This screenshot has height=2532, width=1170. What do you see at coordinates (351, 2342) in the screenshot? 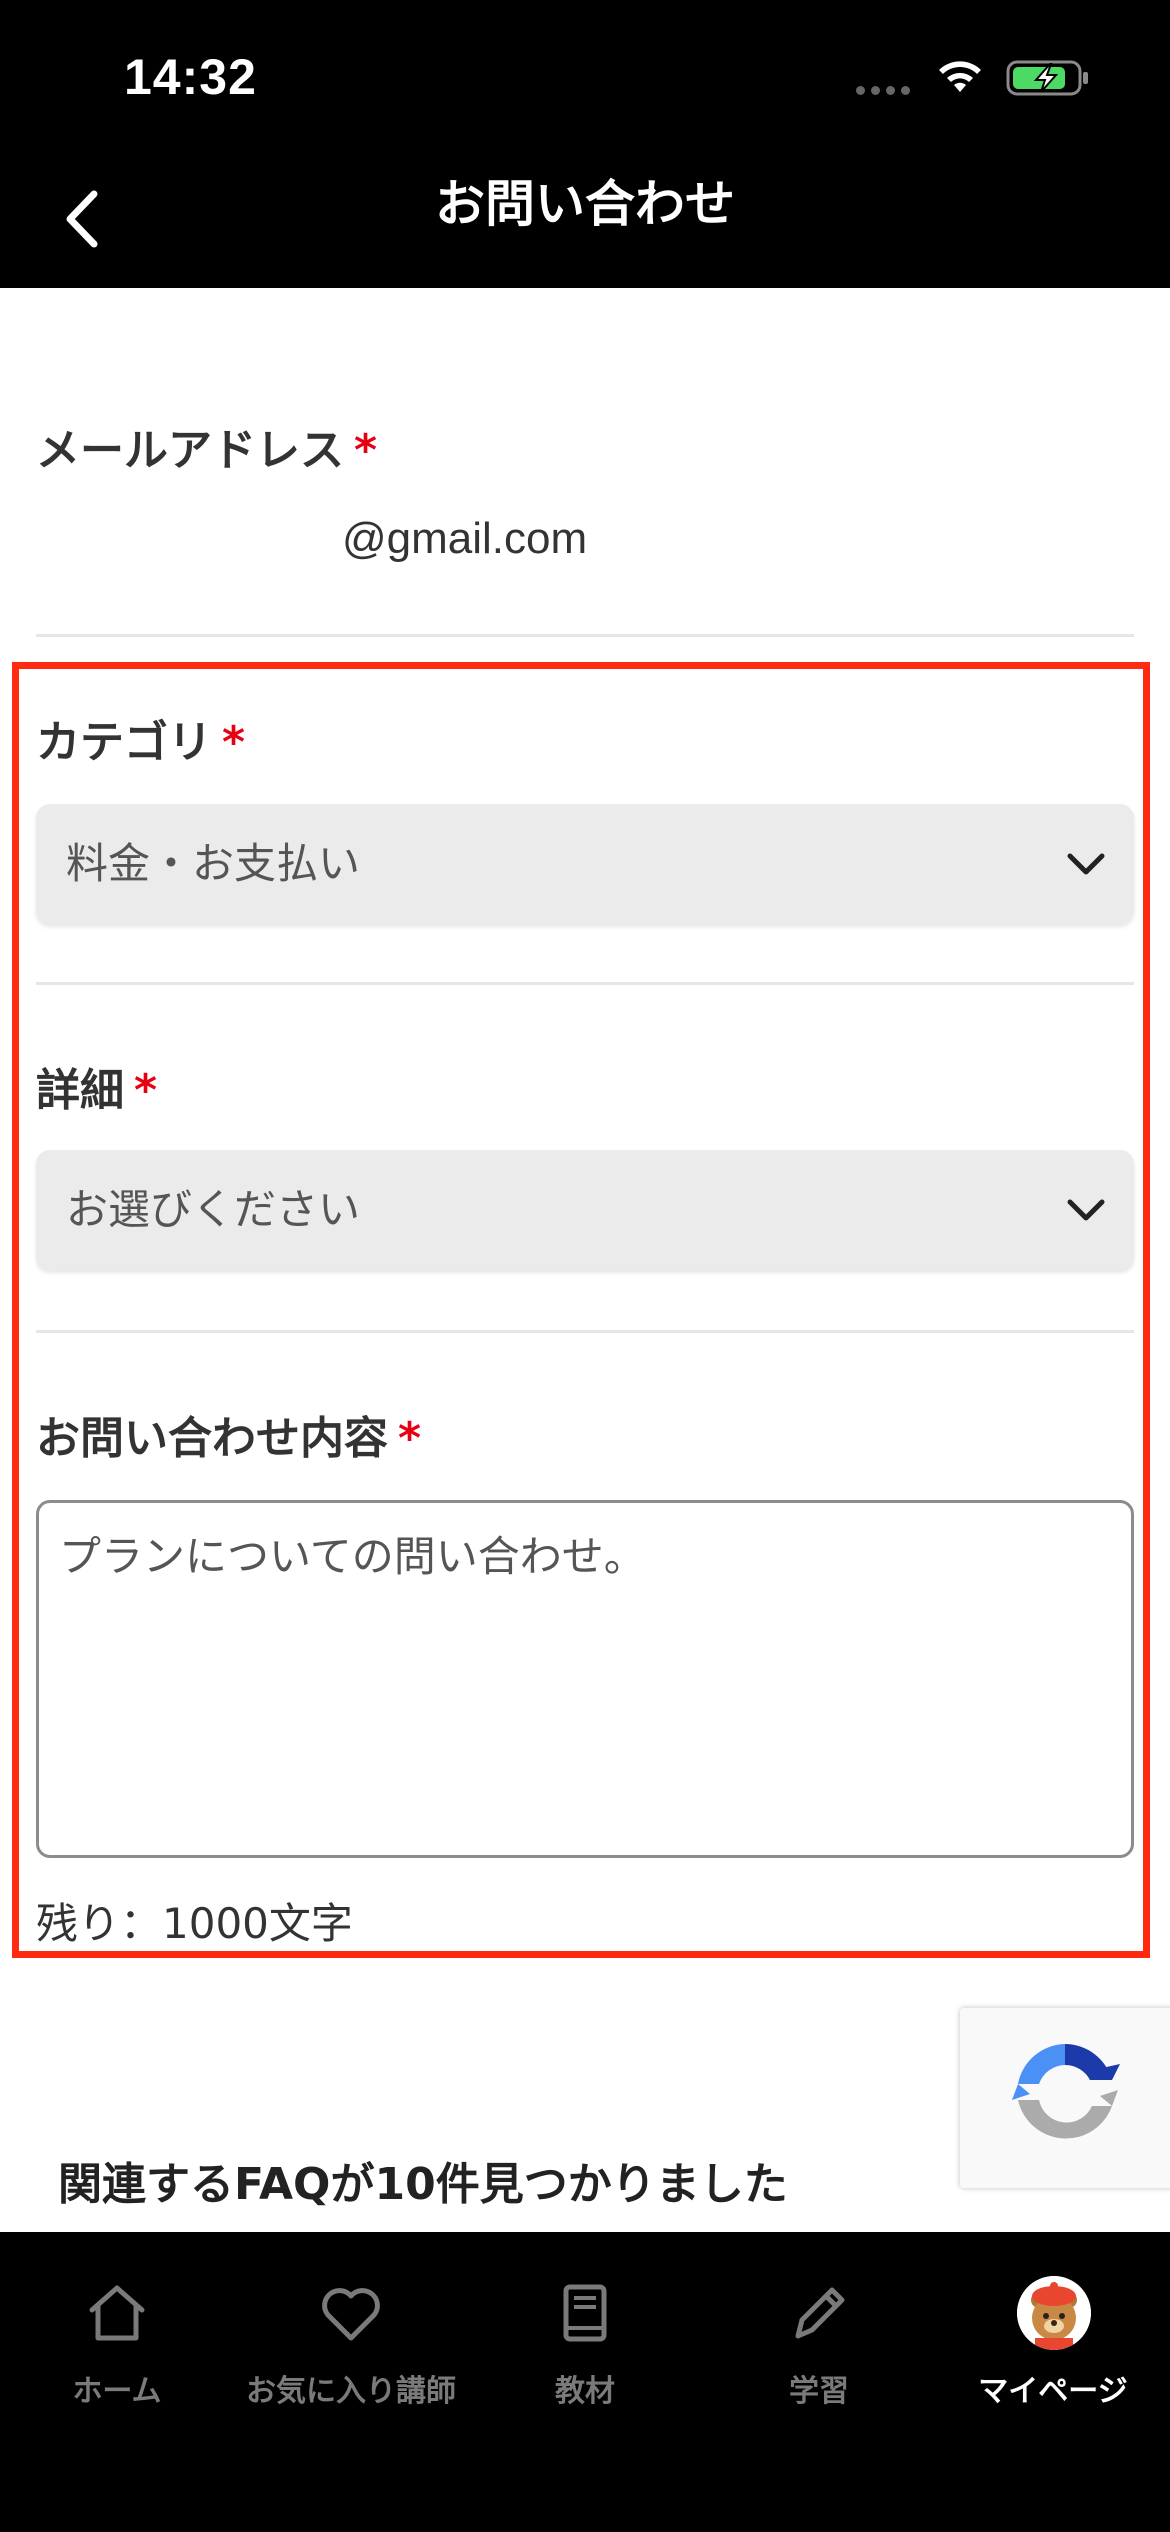
I see `tab-favorite-teachers: お気に入り講師` at bounding box center [351, 2342].